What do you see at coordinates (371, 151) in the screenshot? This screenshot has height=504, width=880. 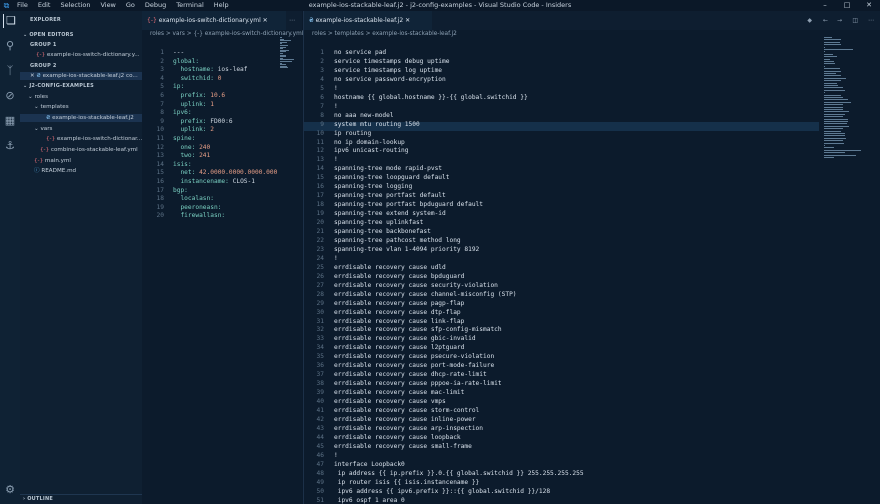 I see `code-line: ipv6 unicast-routing` at bounding box center [371, 151].